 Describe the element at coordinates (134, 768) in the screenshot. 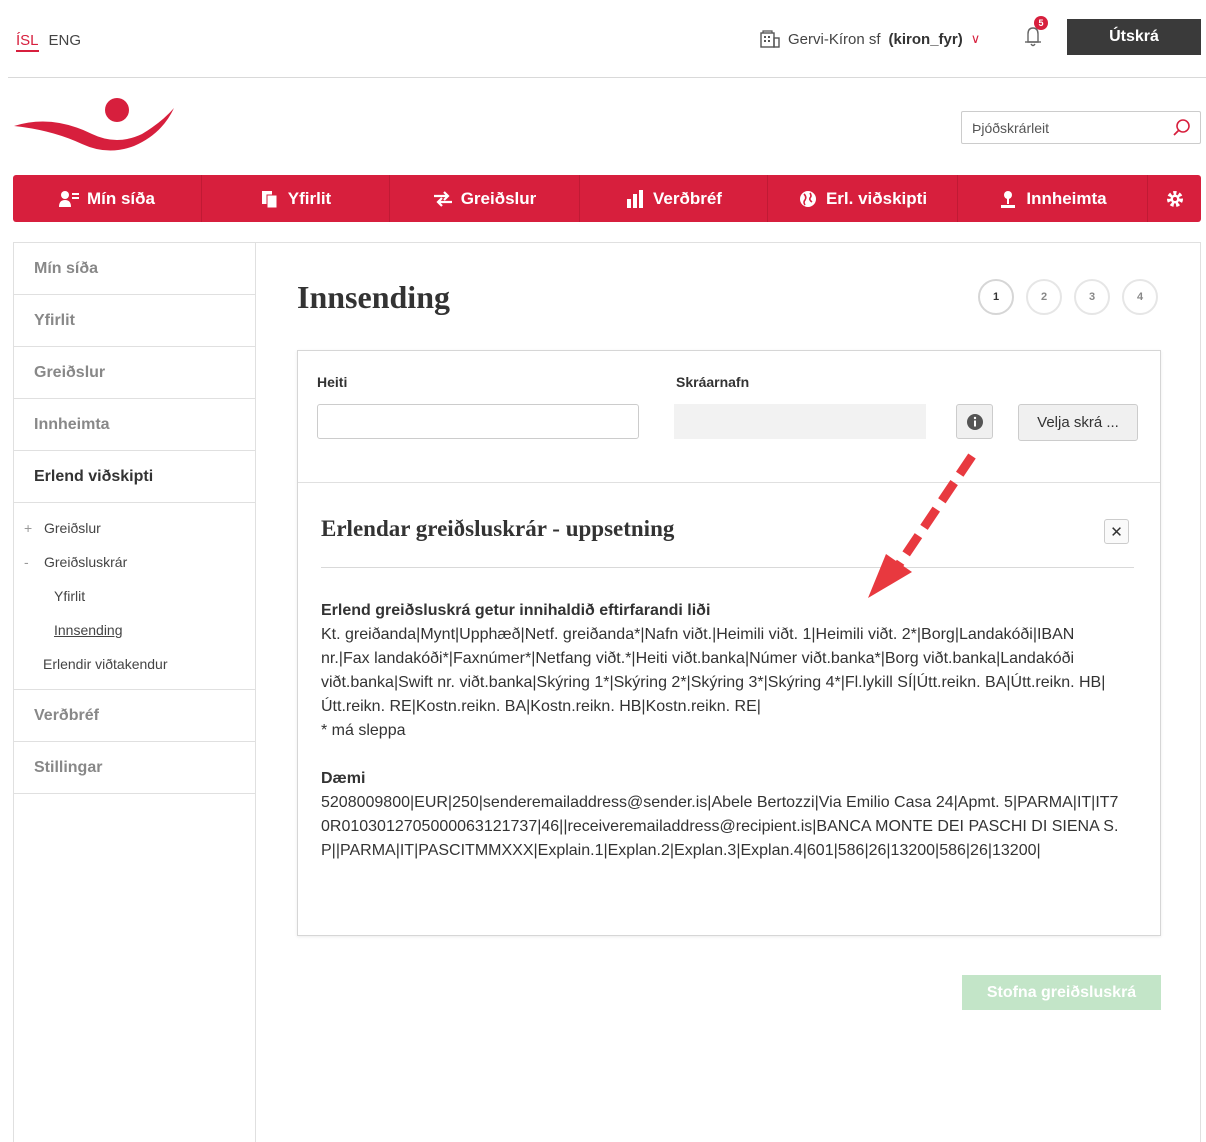

I see `sidebar-item-settings: Stillingar` at that location.